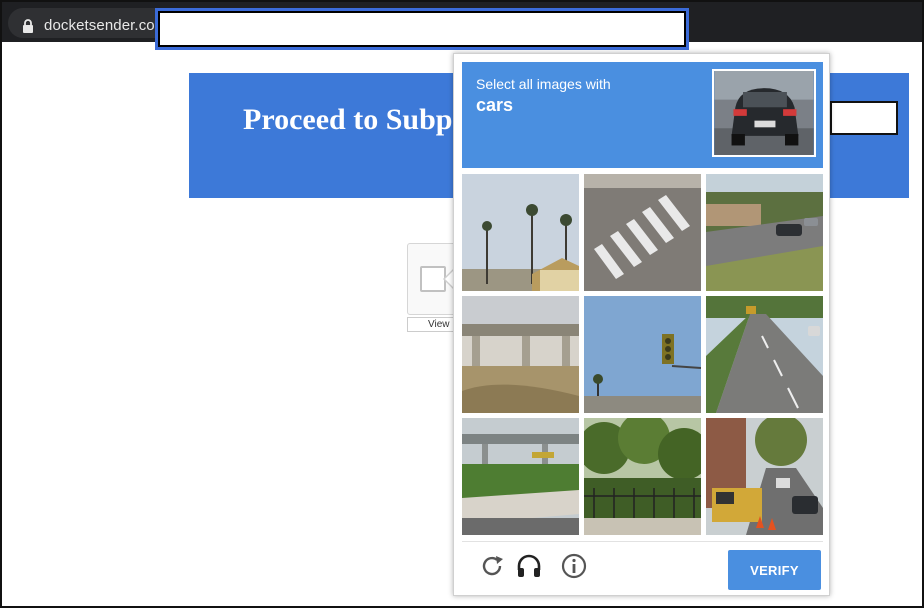  I want to click on captcha-target-word: cars, so click(495, 105).